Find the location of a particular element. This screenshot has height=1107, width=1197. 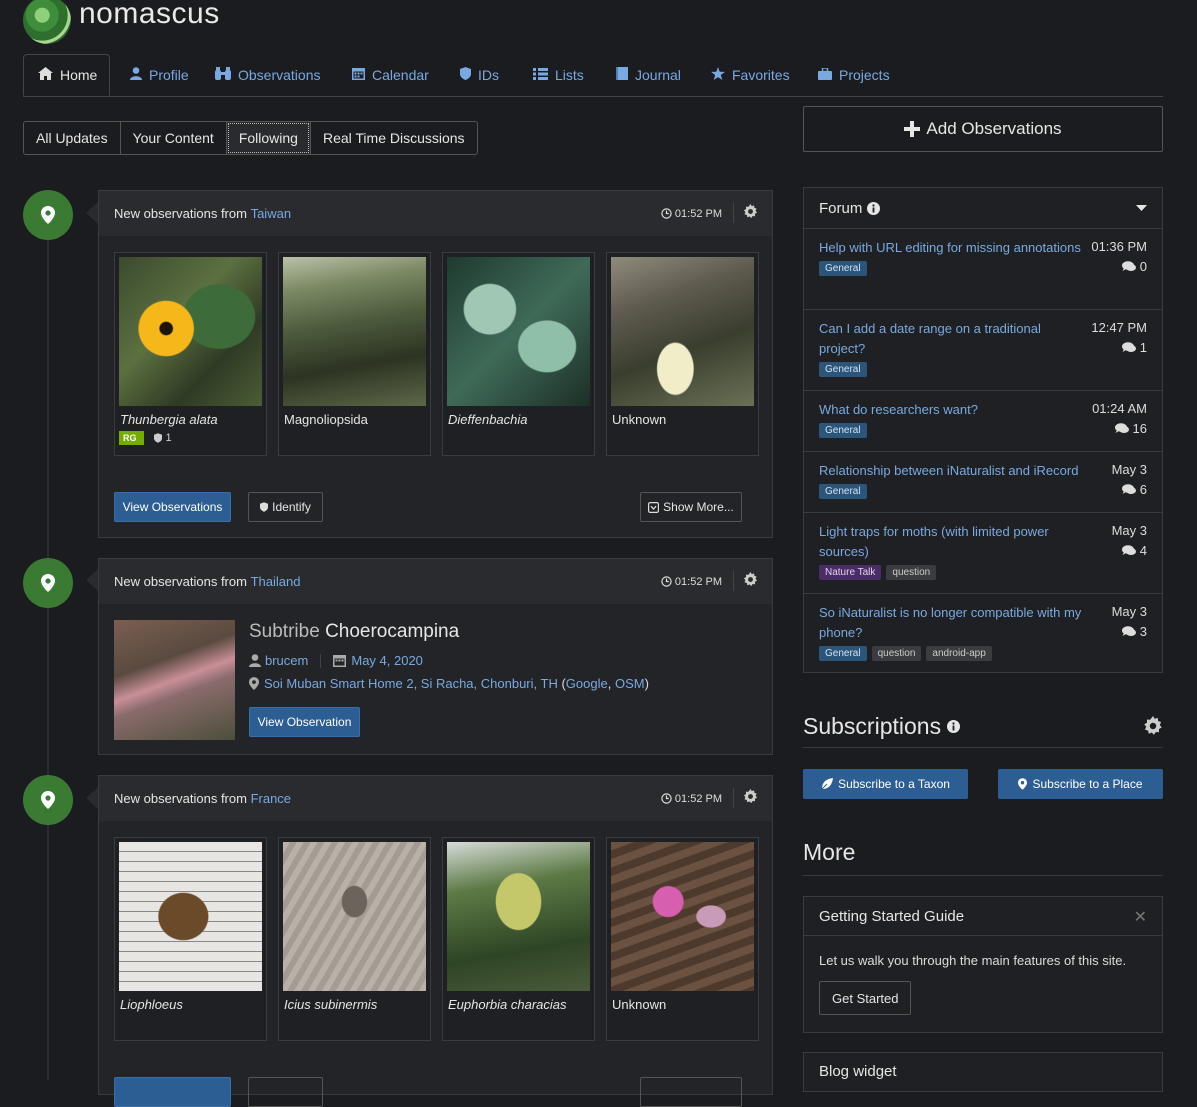

observation-card: Magnoliopsida is located at coordinates (354, 354).